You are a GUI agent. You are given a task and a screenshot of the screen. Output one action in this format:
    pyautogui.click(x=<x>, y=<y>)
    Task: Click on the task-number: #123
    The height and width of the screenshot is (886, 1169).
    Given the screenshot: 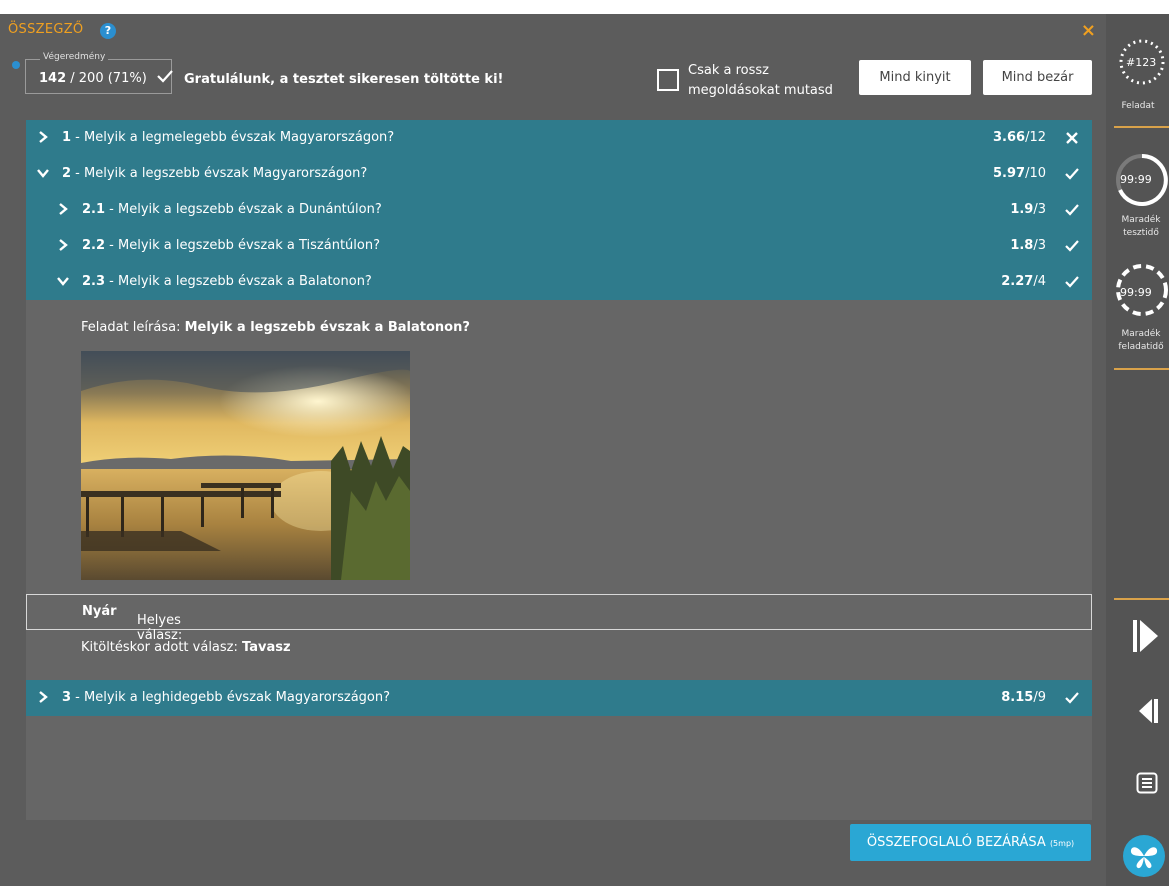 What is the action you would take?
    pyautogui.click(x=1141, y=62)
    